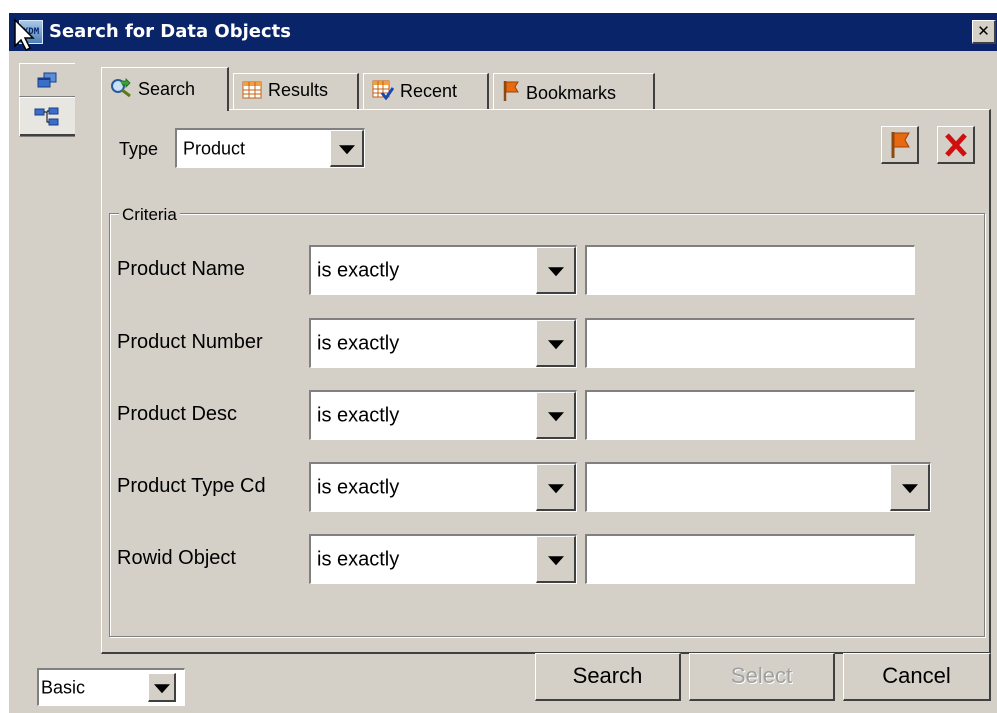  I want to click on tab-recent-label: Recent, so click(429, 91).